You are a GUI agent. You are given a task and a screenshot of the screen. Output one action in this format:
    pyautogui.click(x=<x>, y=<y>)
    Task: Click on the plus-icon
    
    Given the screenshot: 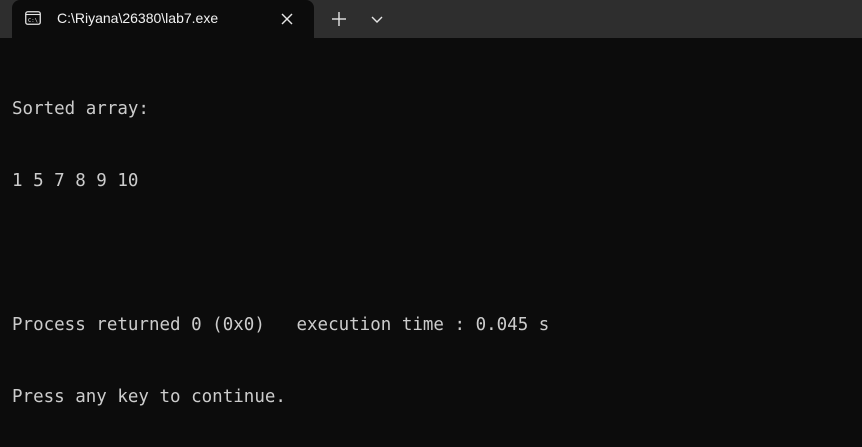 What is the action you would take?
    pyautogui.click(x=339, y=19)
    